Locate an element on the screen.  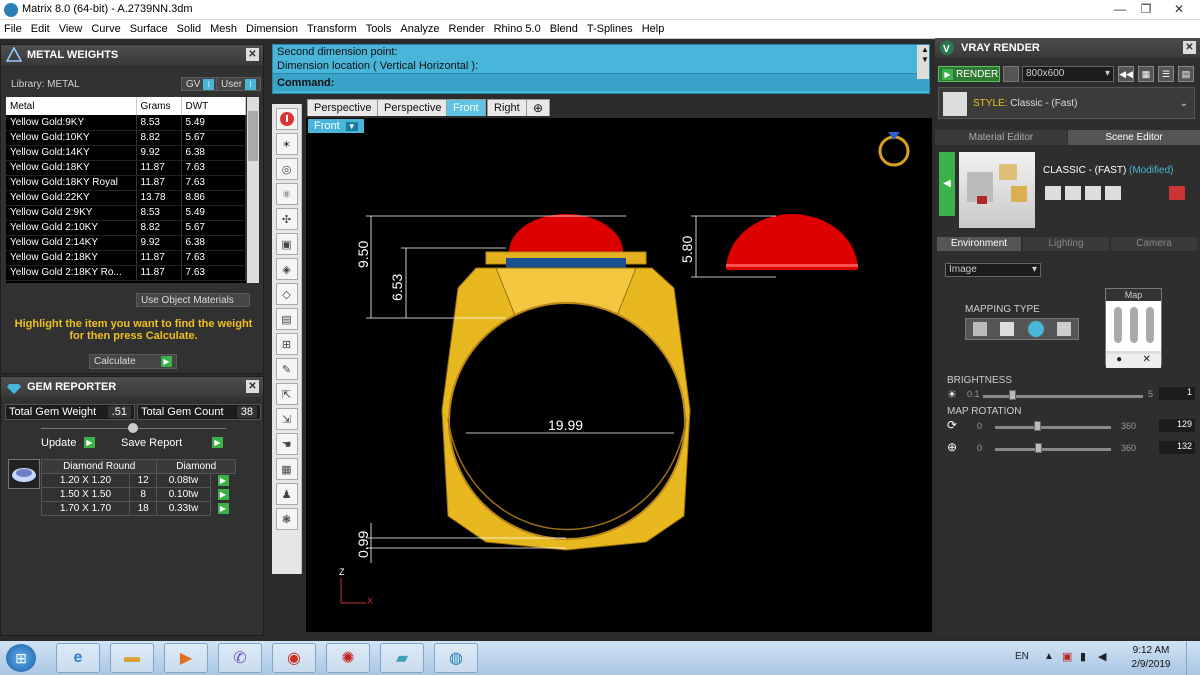
explorer-icon: ▬ is located at coordinates (132, 658).